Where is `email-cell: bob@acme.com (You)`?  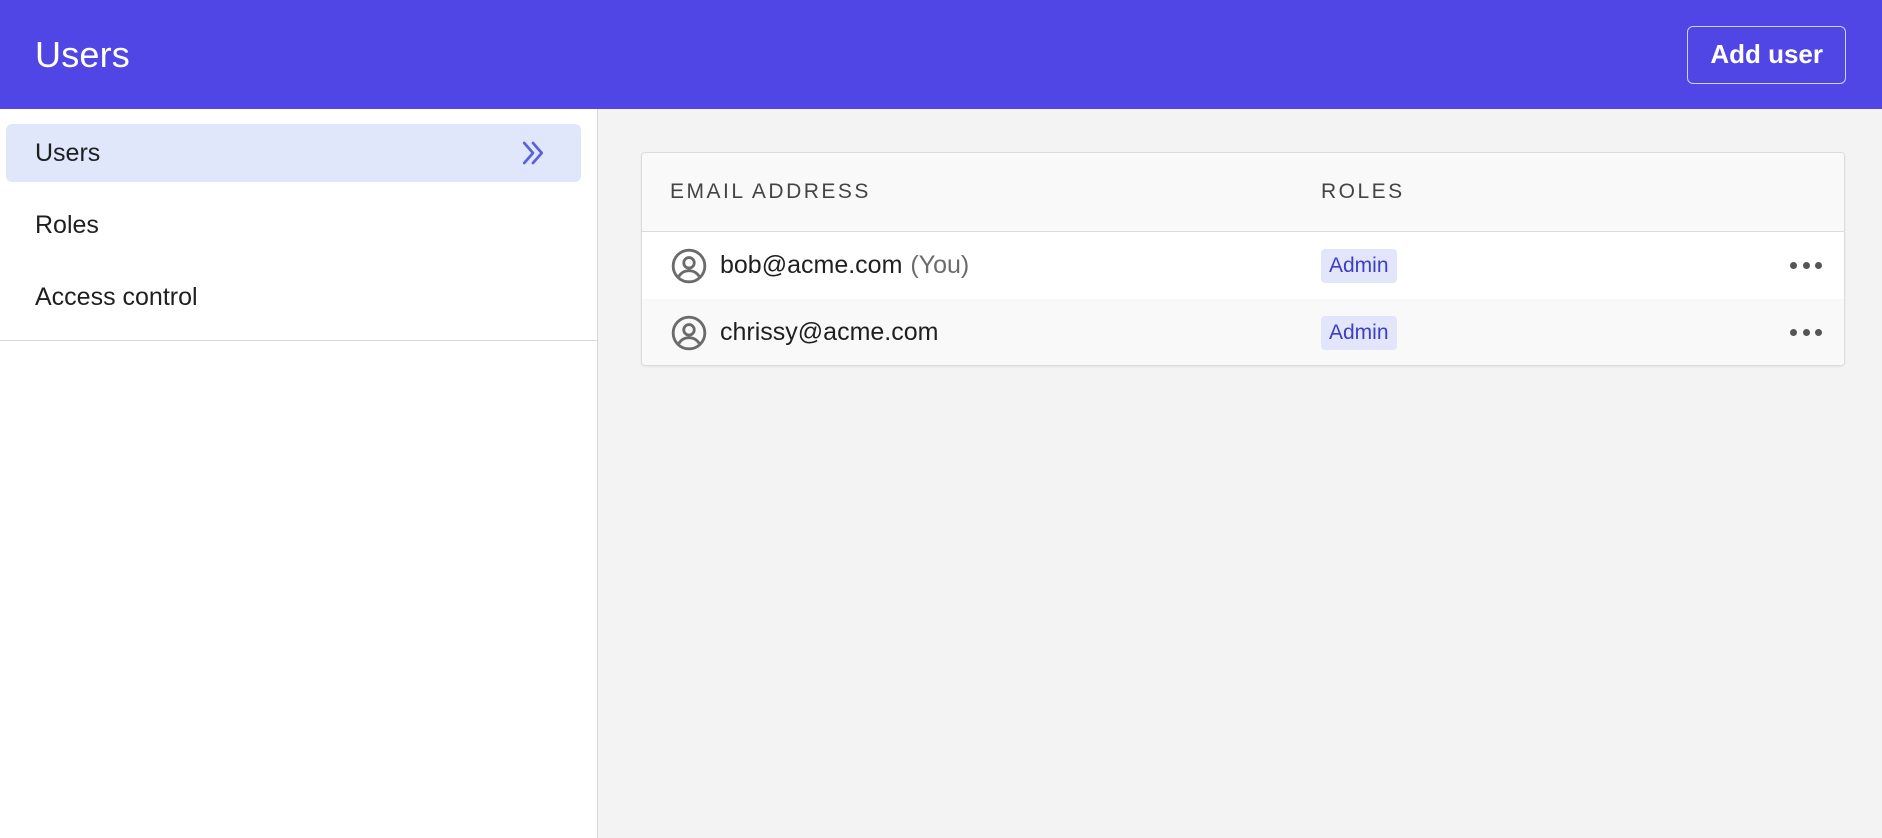
email-cell: bob@acme.com (You) is located at coordinates (981, 266).